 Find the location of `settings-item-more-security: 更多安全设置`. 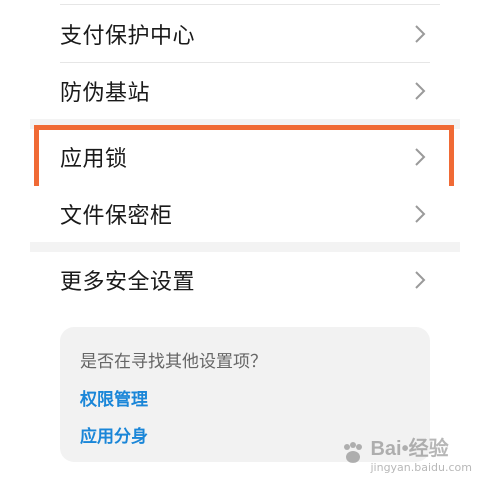

settings-item-more-security: 更多安全设置 is located at coordinates (245, 280).